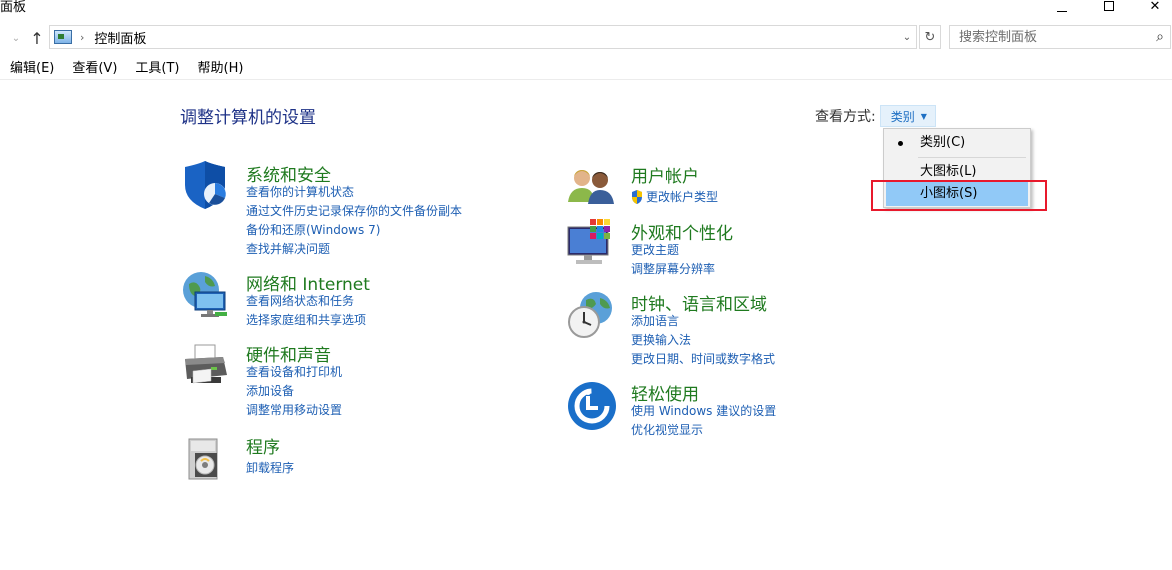 Image resolution: width=1172 pixels, height=570 pixels. Describe the element at coordinates (726, 187) in the screenshot. I see `category-user-accounts: 用户帐户 更改帐户类型` at that location.